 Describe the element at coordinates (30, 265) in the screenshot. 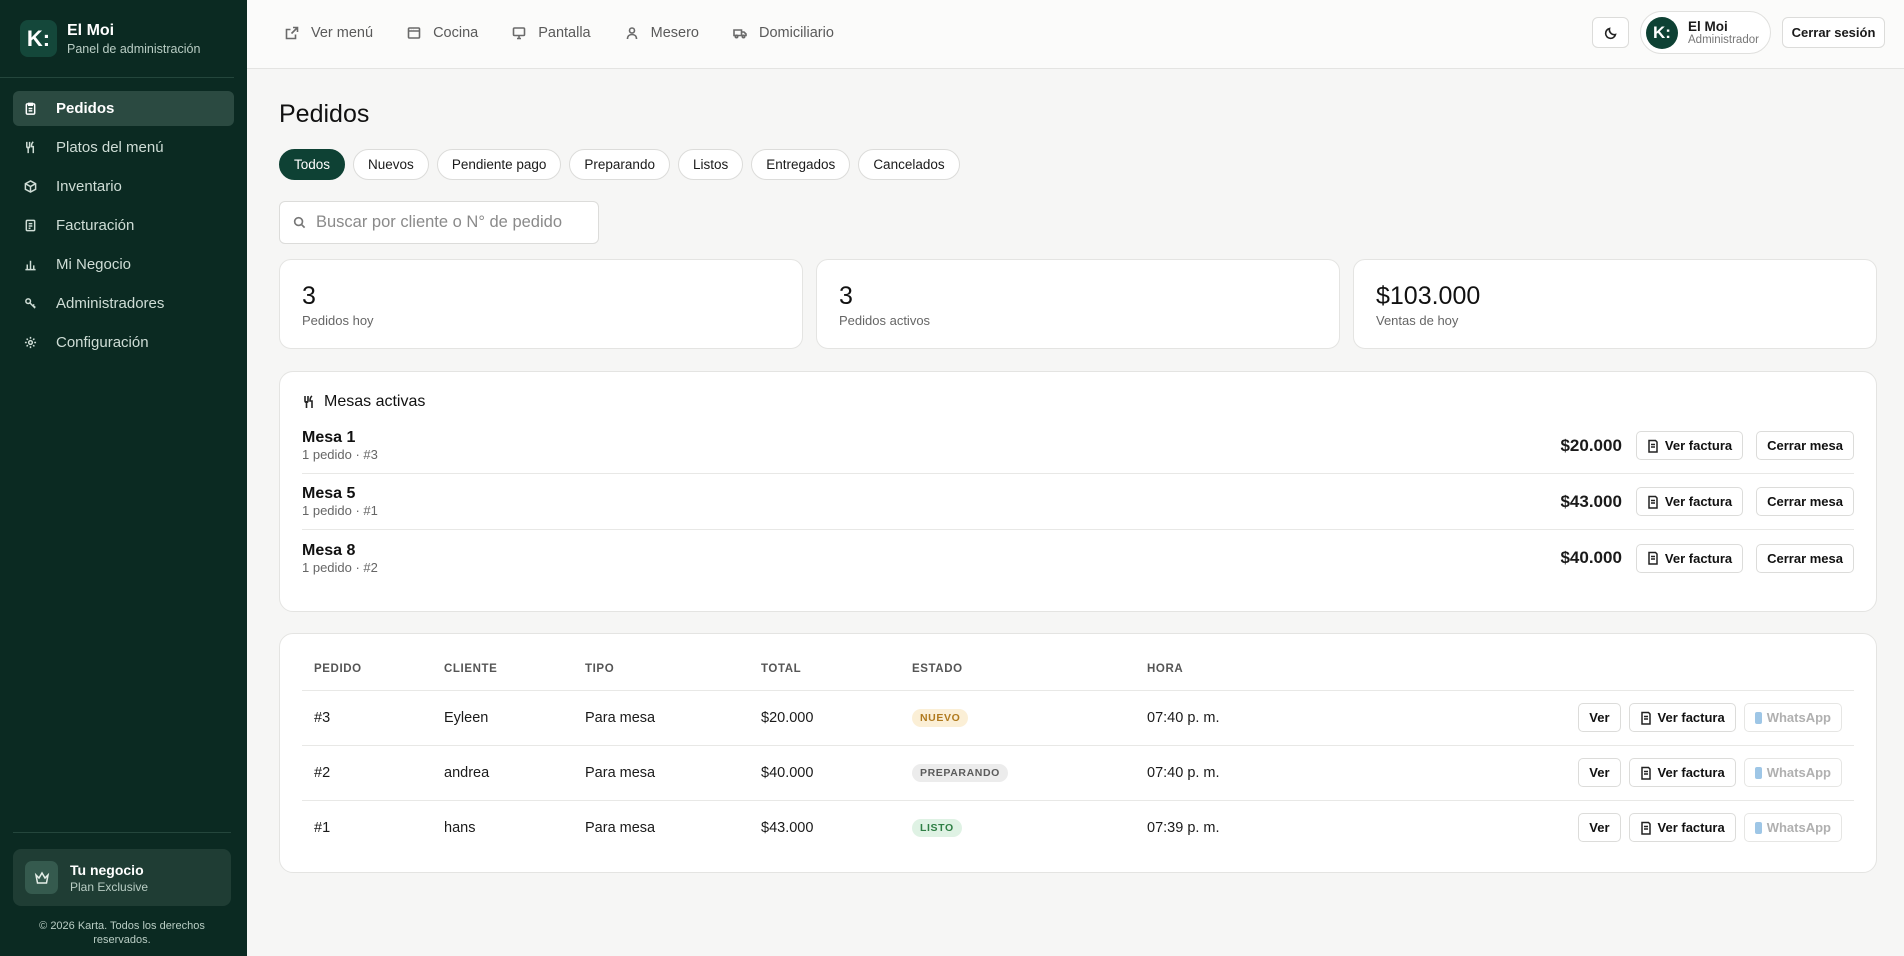

I see `bar-chart-icon` at that location.